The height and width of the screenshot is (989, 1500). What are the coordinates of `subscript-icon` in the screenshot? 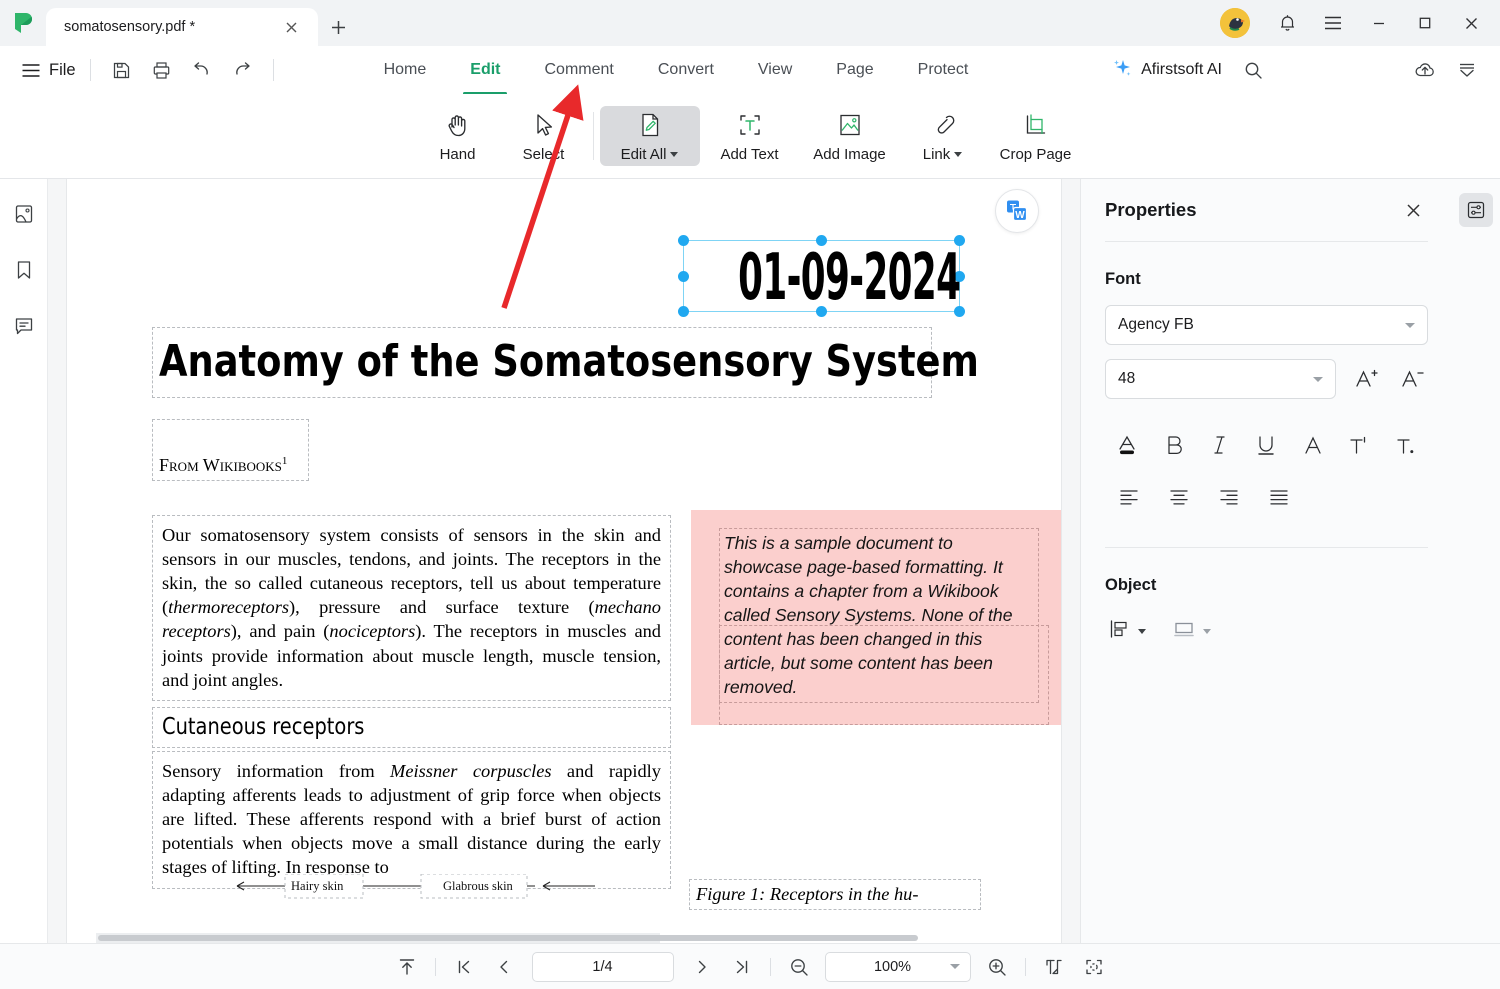 It's located at (1406, 445).